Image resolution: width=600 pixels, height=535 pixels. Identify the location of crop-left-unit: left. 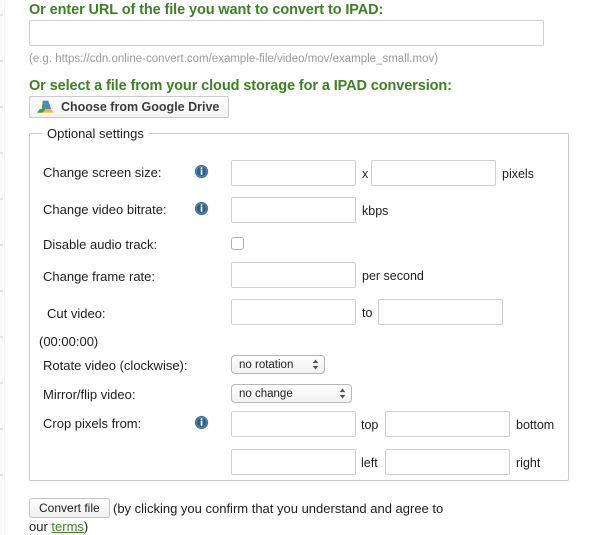
(369, 463).